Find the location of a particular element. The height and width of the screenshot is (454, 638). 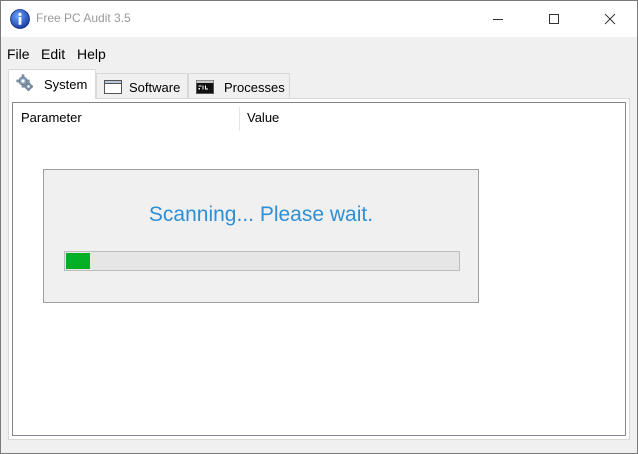

maximize-icon is located at coordinates (554, 19).